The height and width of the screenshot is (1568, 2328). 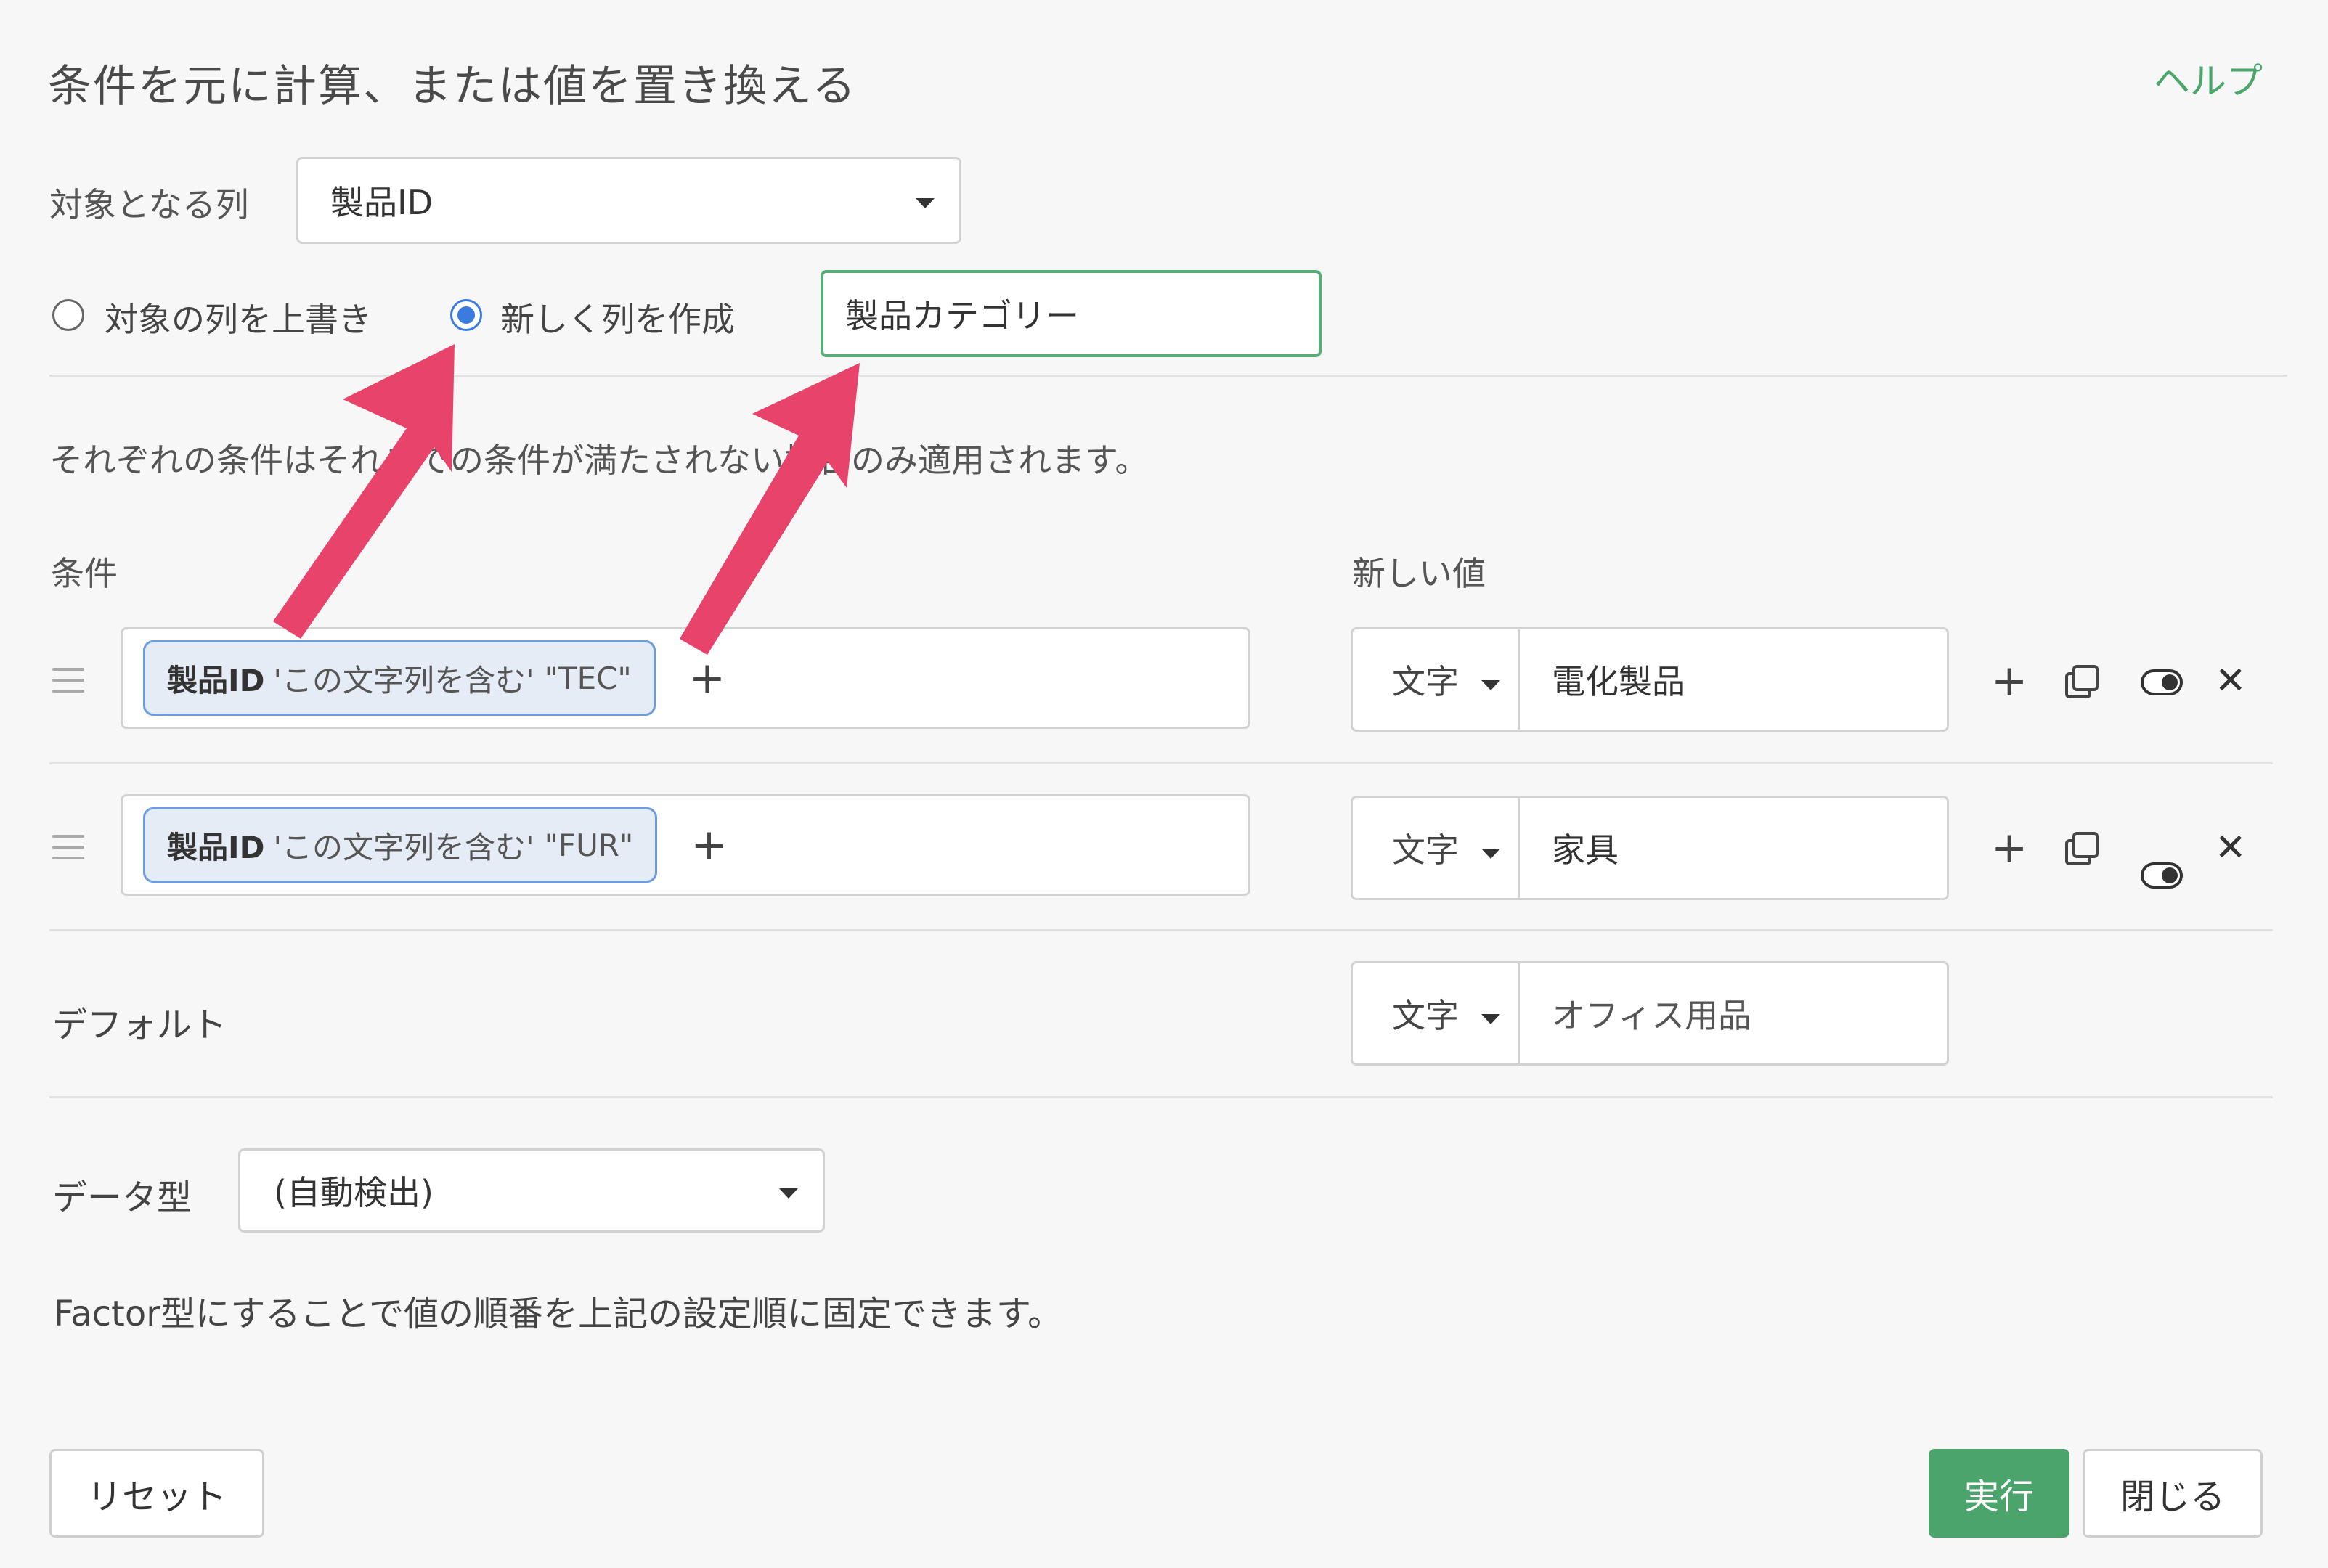 What do you see at coordinates (68, 315) in the screenshot?
I see `radio-overwrite` at bounding box center [68, 315].